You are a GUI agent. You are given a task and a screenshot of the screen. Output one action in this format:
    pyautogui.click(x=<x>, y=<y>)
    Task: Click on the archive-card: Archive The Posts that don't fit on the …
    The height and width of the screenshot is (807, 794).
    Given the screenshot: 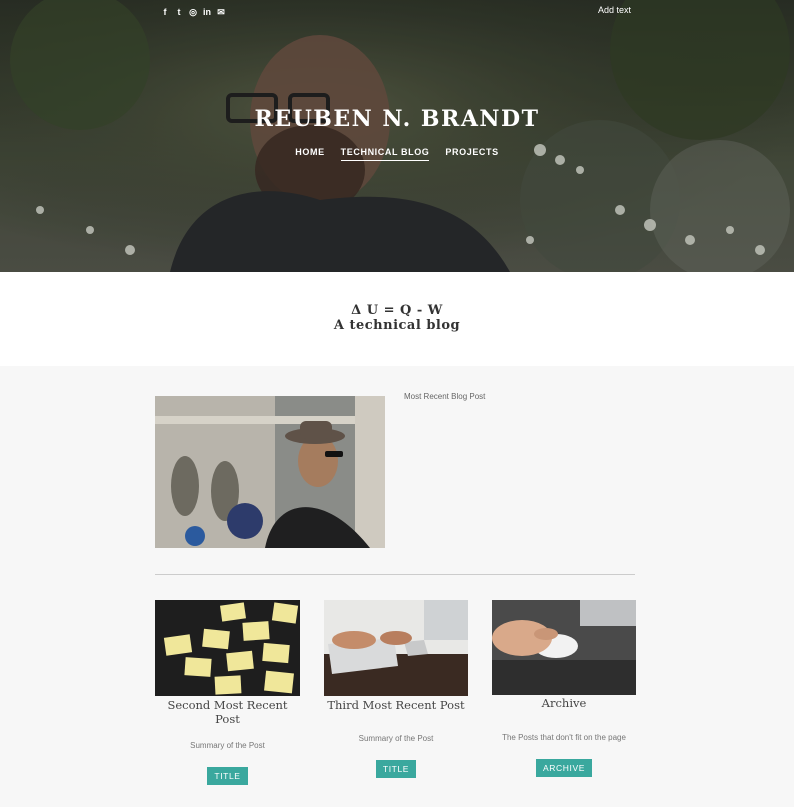 What is the action you would take?
    pyautogui.click(x=564, y=688)
    